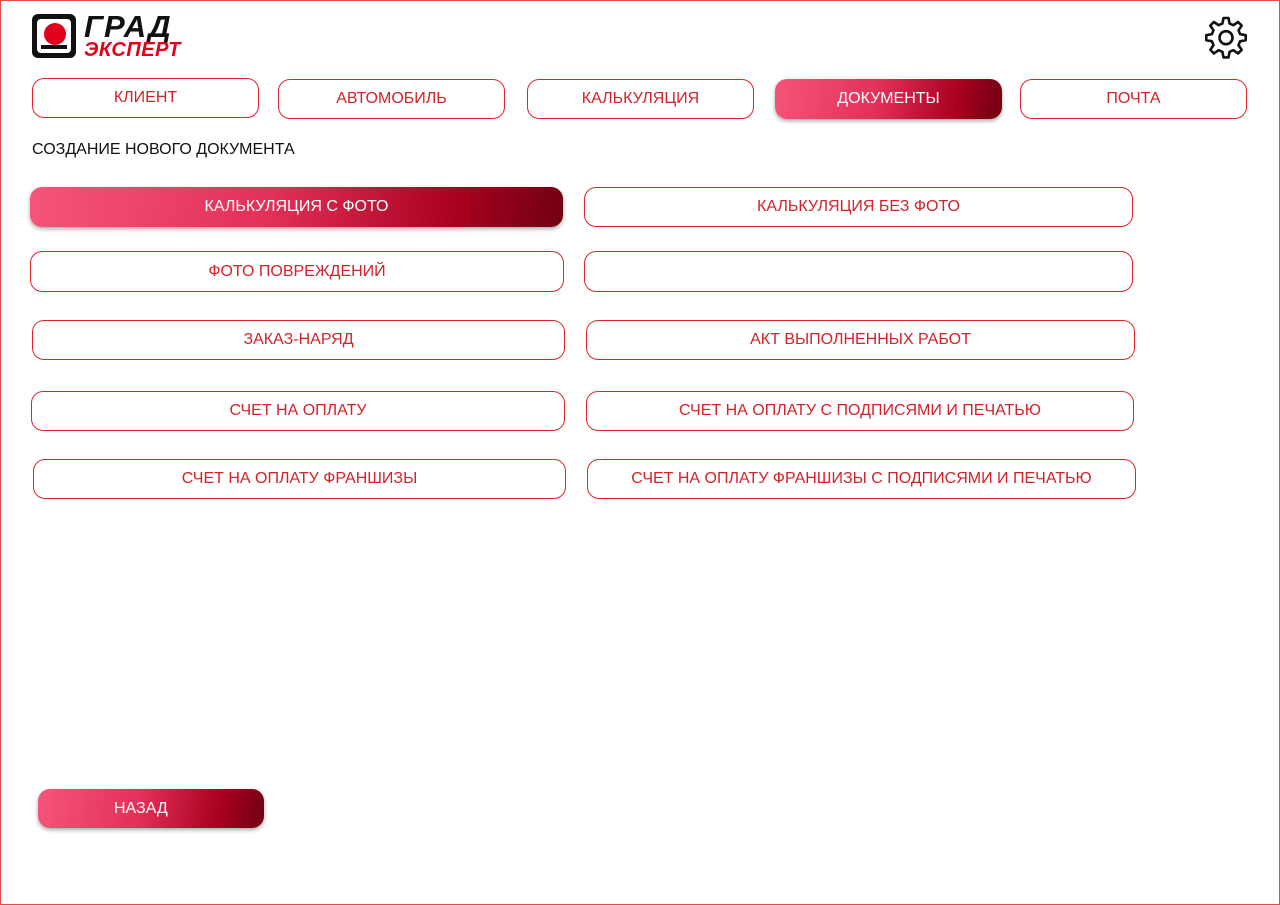  I want to click on section-title: СОЗДАНИЕ НОВОГО ДОКУМЕНТА, so click(163, 149).